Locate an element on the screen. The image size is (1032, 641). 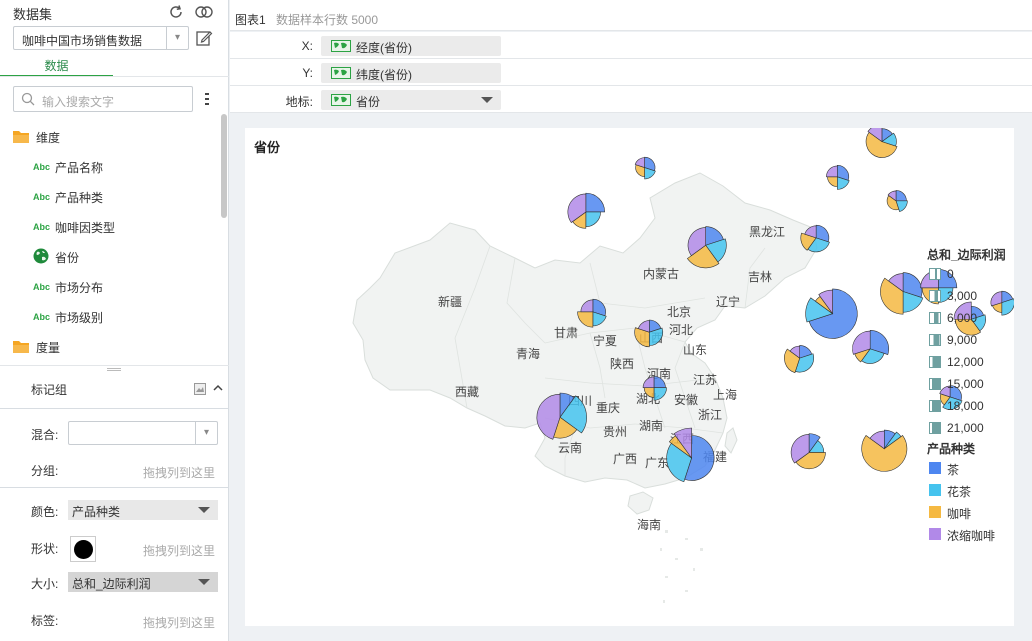
dataset-select: 咖啡中国市场销售数据 ▾ is located at coordinates (101, 38).